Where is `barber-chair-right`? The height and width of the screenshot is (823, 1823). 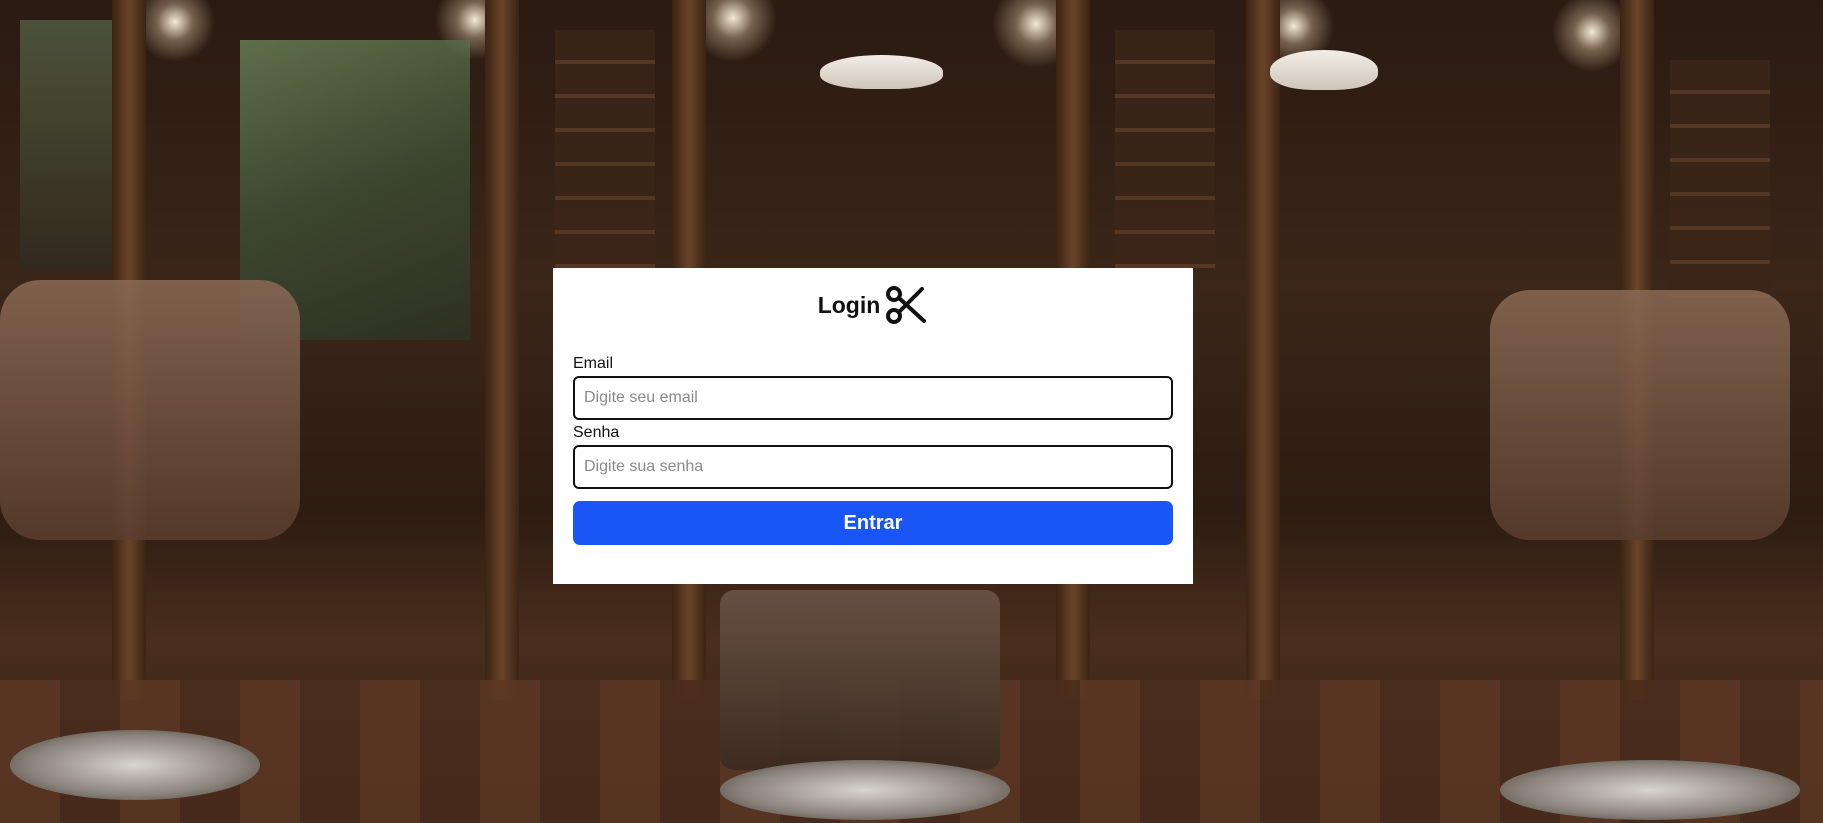
barber-chair-right is located at coordinates (1640, 415).